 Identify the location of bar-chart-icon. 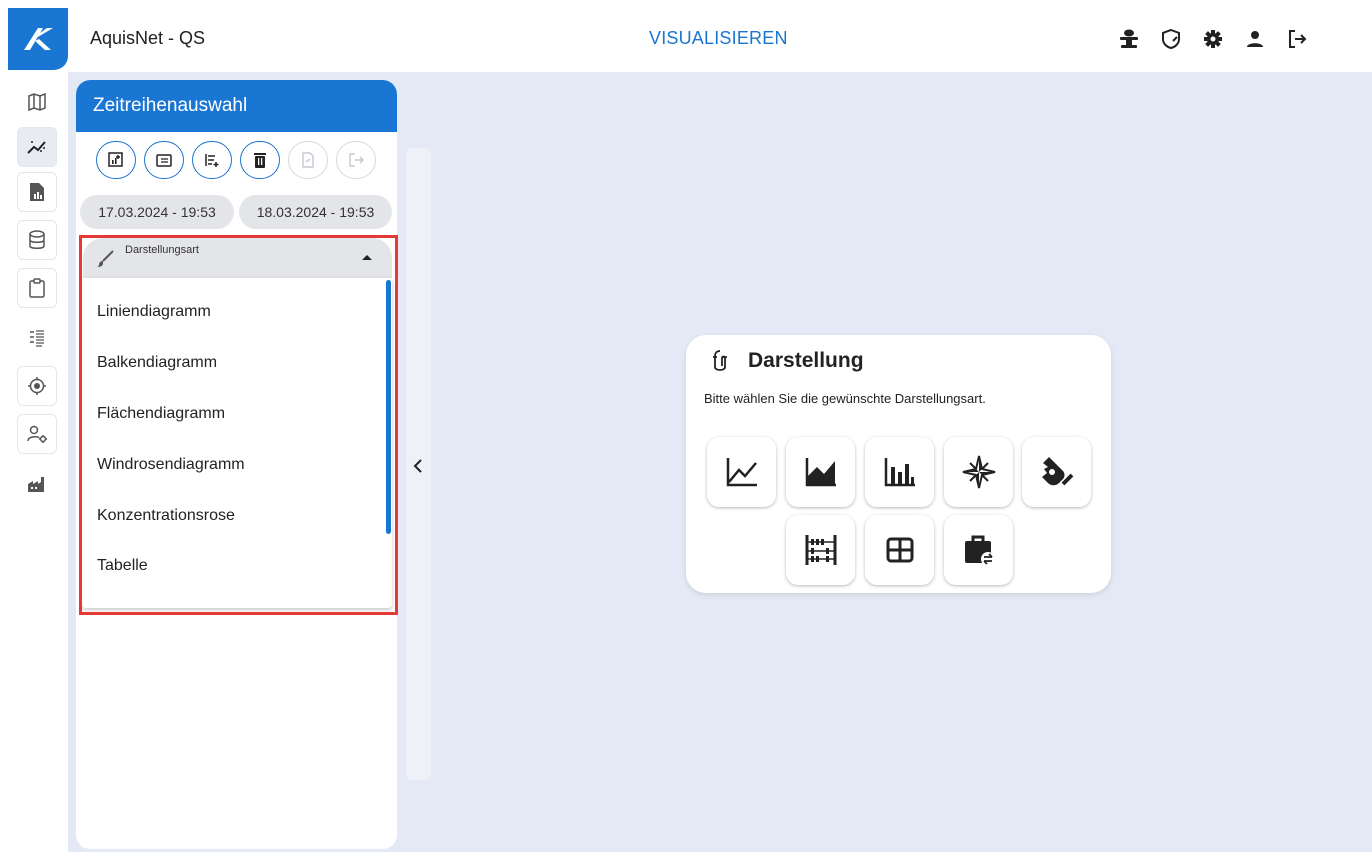
(899, 472).